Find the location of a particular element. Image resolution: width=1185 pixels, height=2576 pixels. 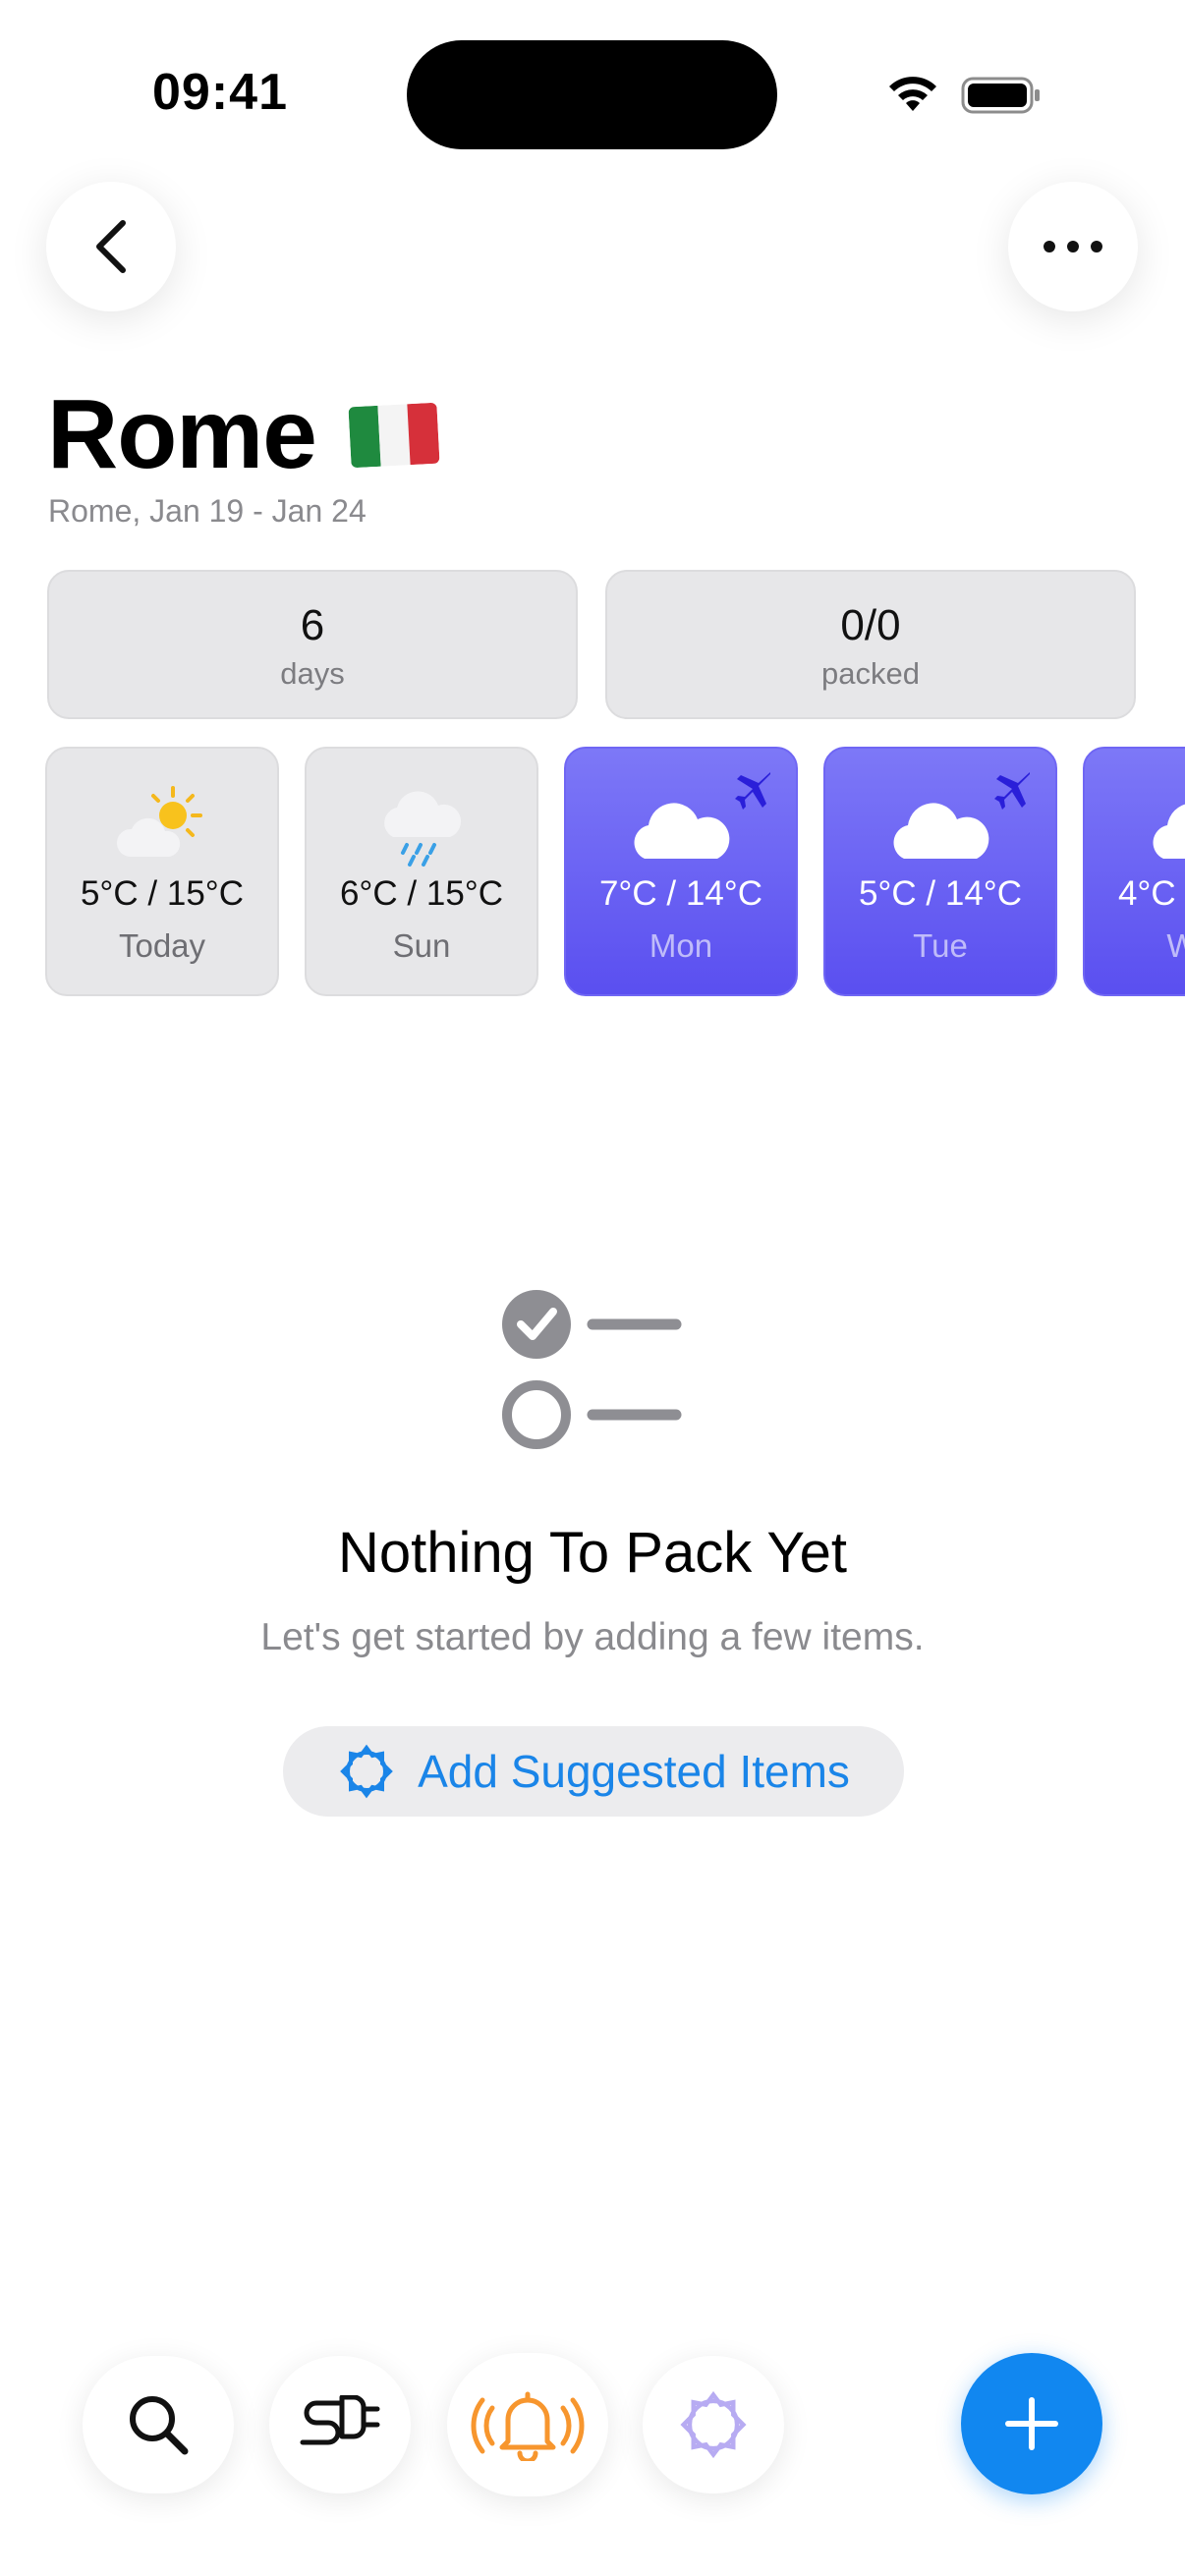

trip-subtitle: Rome, Jan 19 - Jan 24 is located at coordinates (208, 511).